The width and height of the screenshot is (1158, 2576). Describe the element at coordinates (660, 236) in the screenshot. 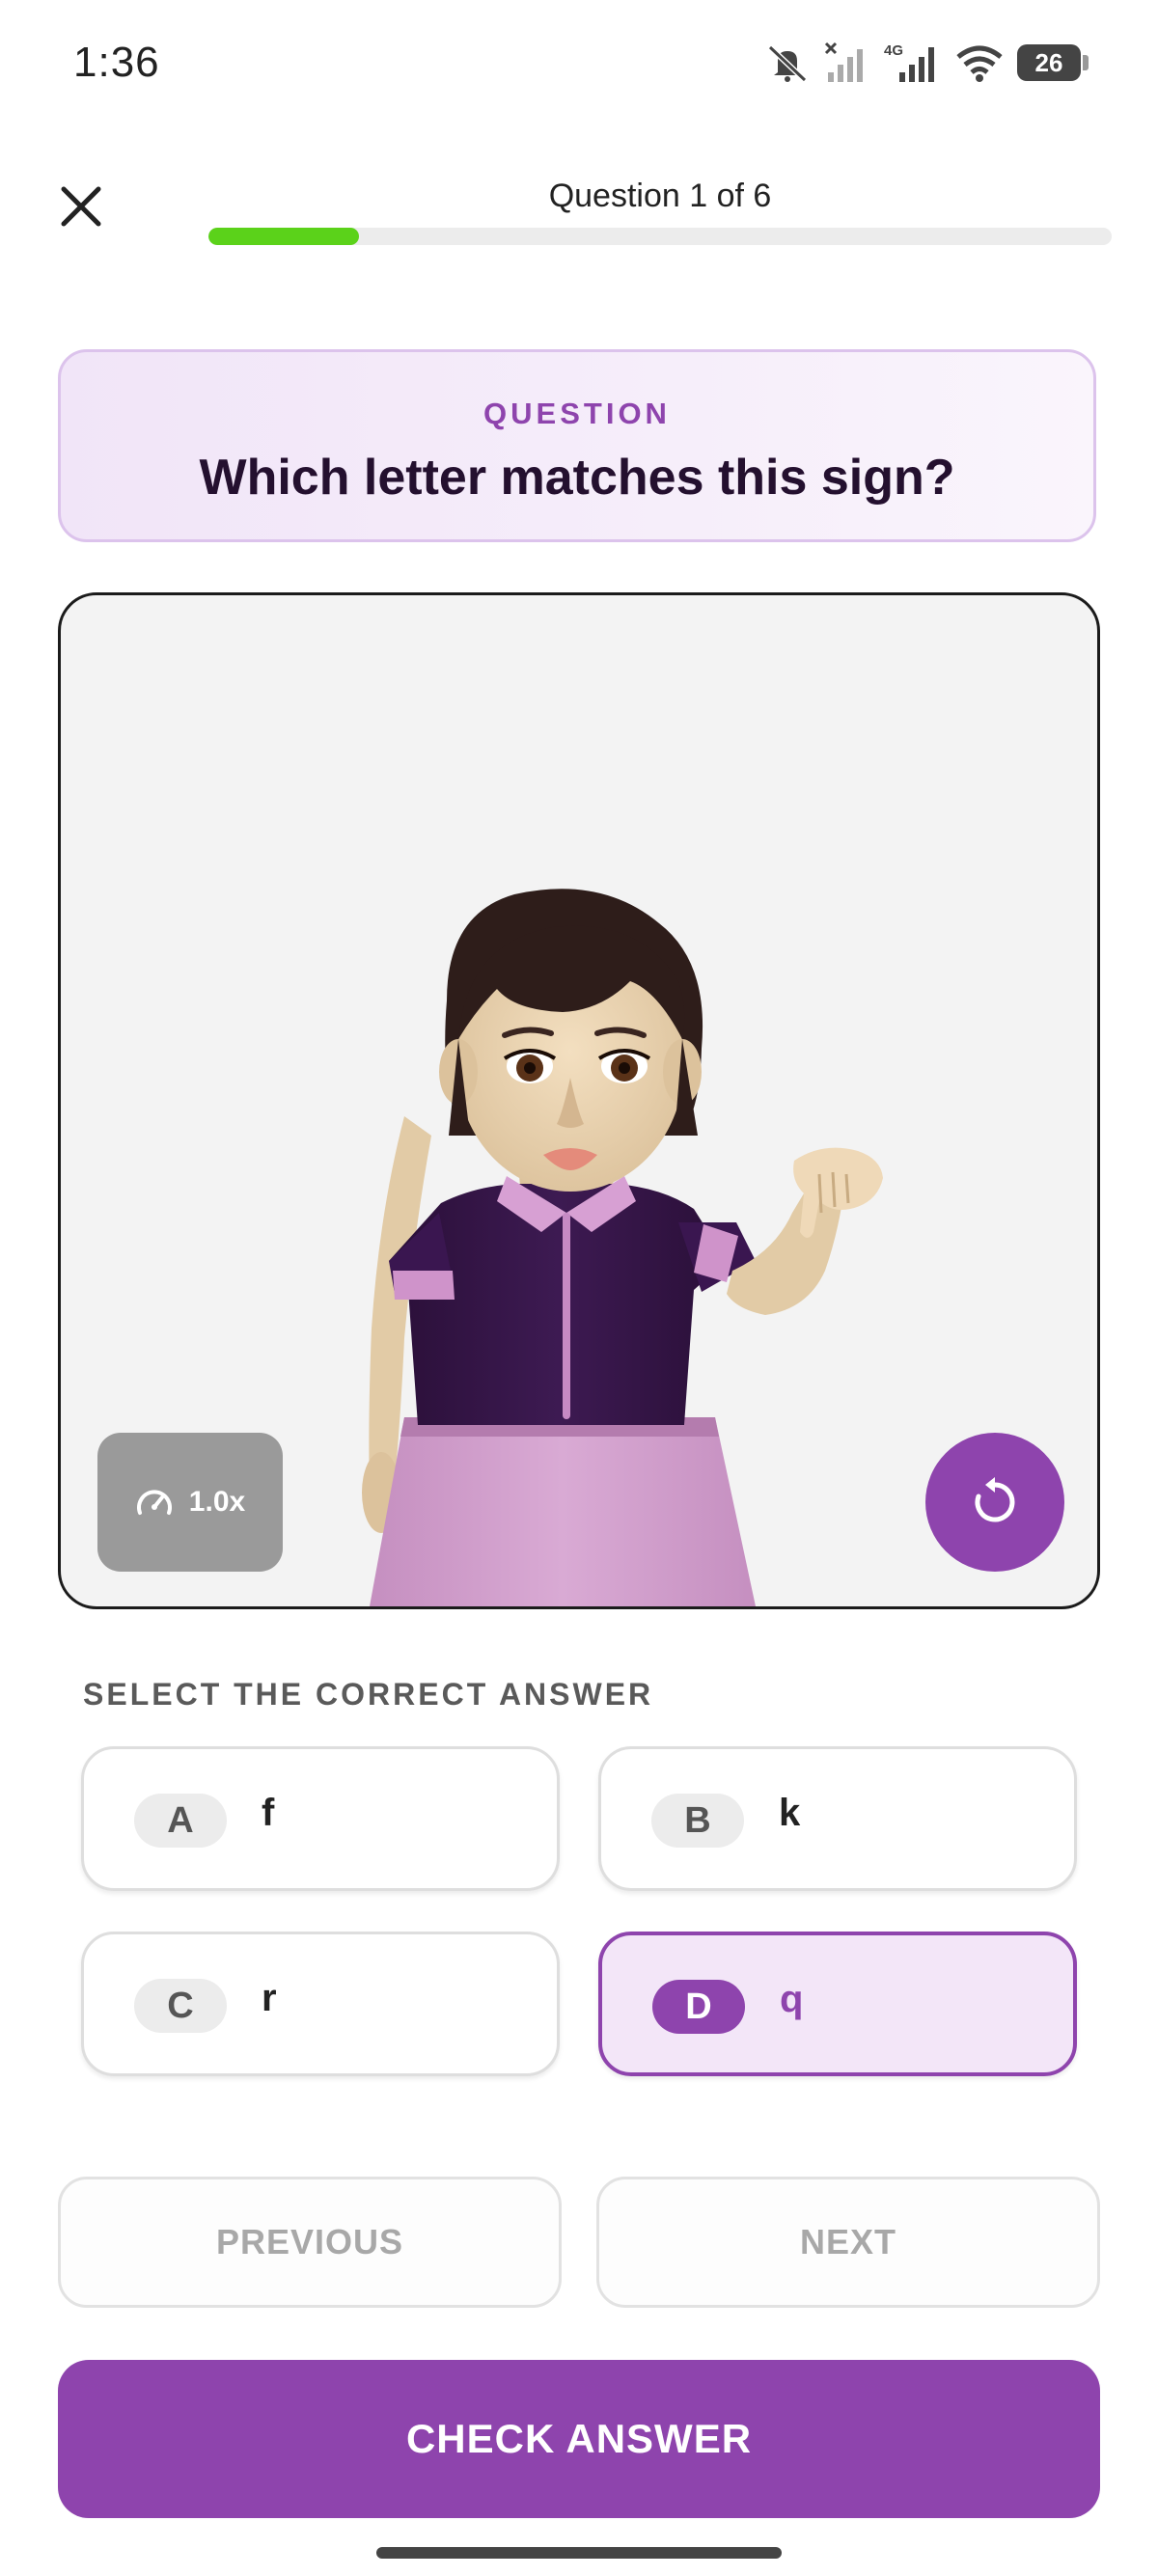

I see `progress-bar` at that location.